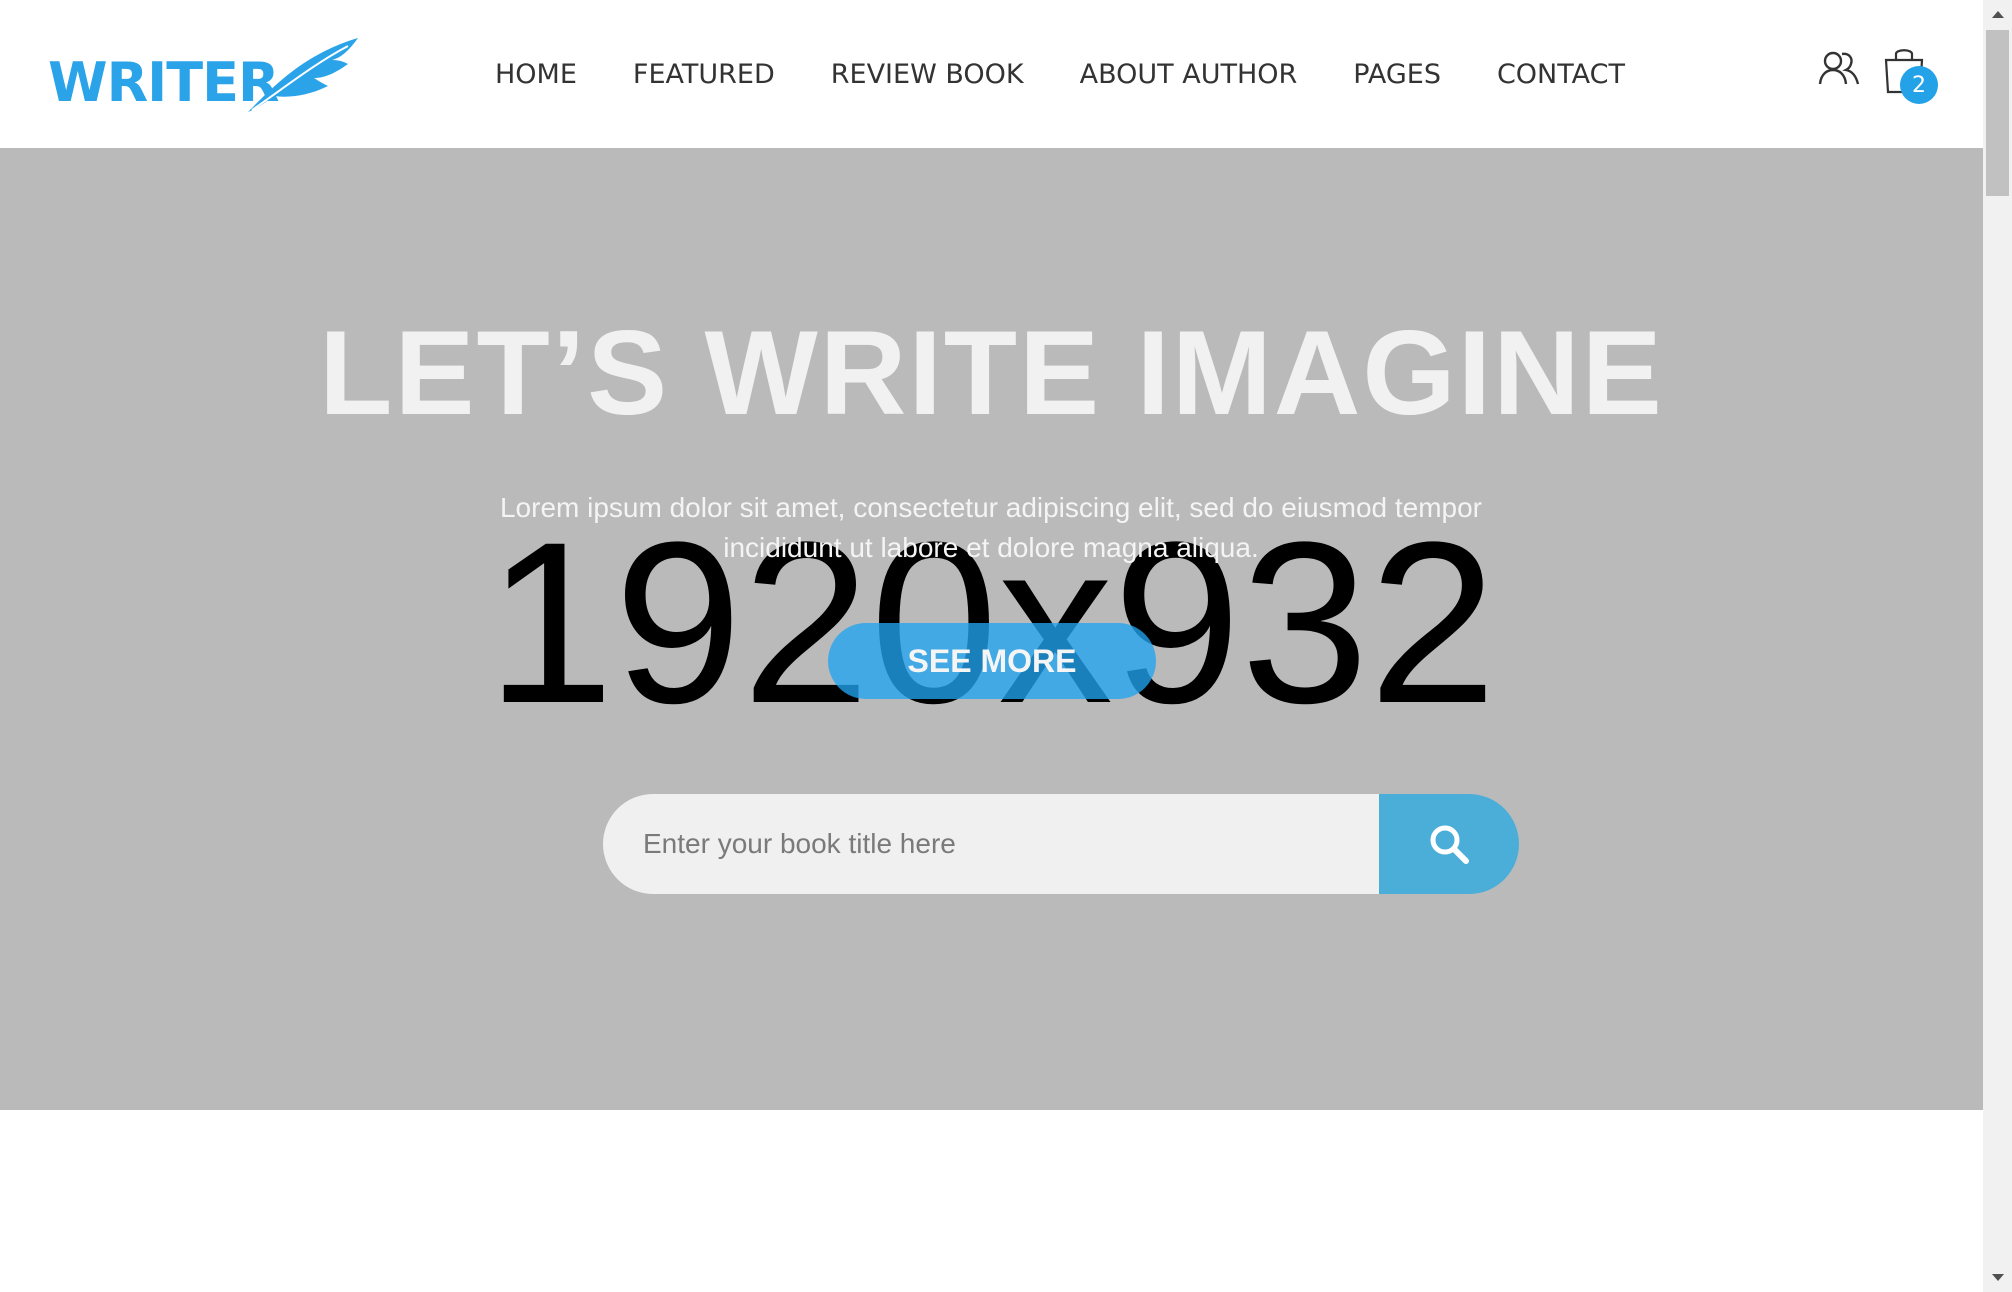  What do you see at coordinates (1561, 74) in the screenshot?
I see `nav-item-contact: CONTACT` at bounding box center [1561, 74].